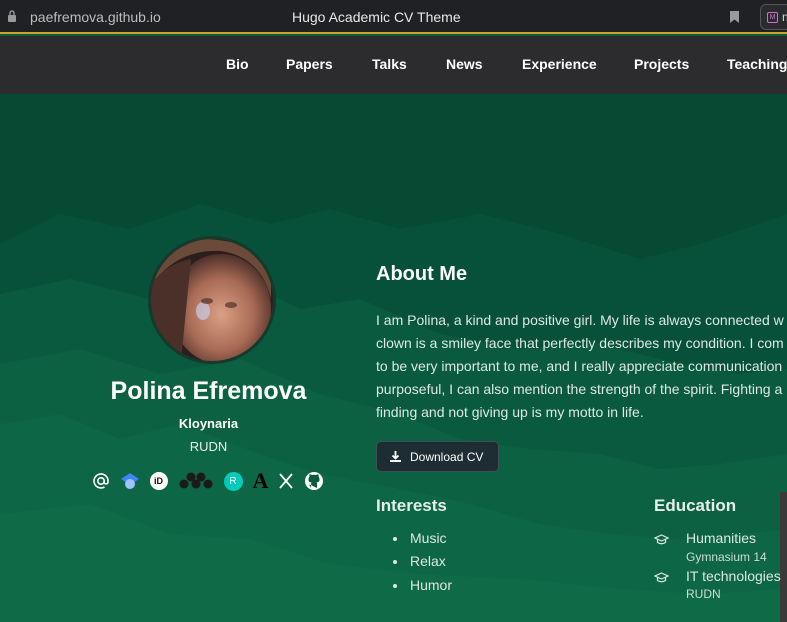 Image resolution: width=787 pixels, height=622 pixels. What do you see at coordinates (237, 64) in the screenshot?
I see `nav-bio: Bio` at bounding box center [237, 64].